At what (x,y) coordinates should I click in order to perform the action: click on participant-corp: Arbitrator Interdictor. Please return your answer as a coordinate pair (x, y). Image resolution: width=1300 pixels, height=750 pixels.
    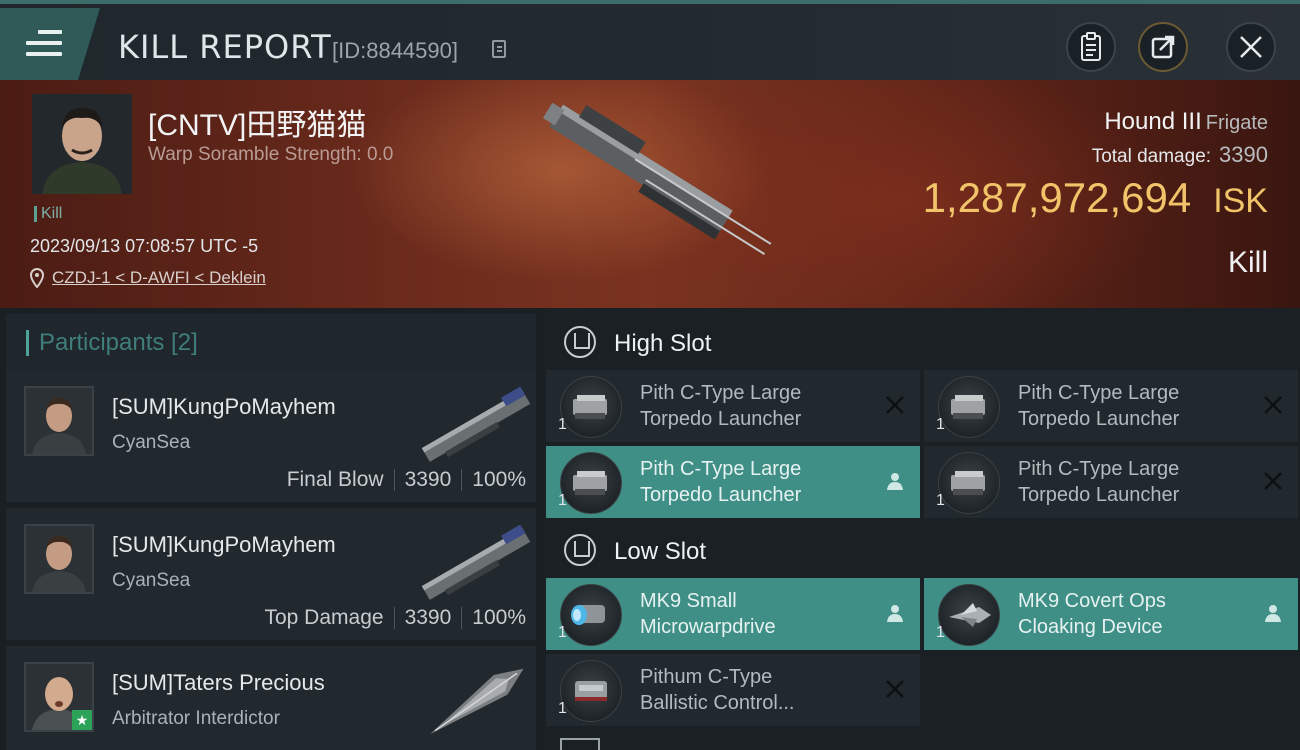
    Looking at the image, I should click on (196, 718).